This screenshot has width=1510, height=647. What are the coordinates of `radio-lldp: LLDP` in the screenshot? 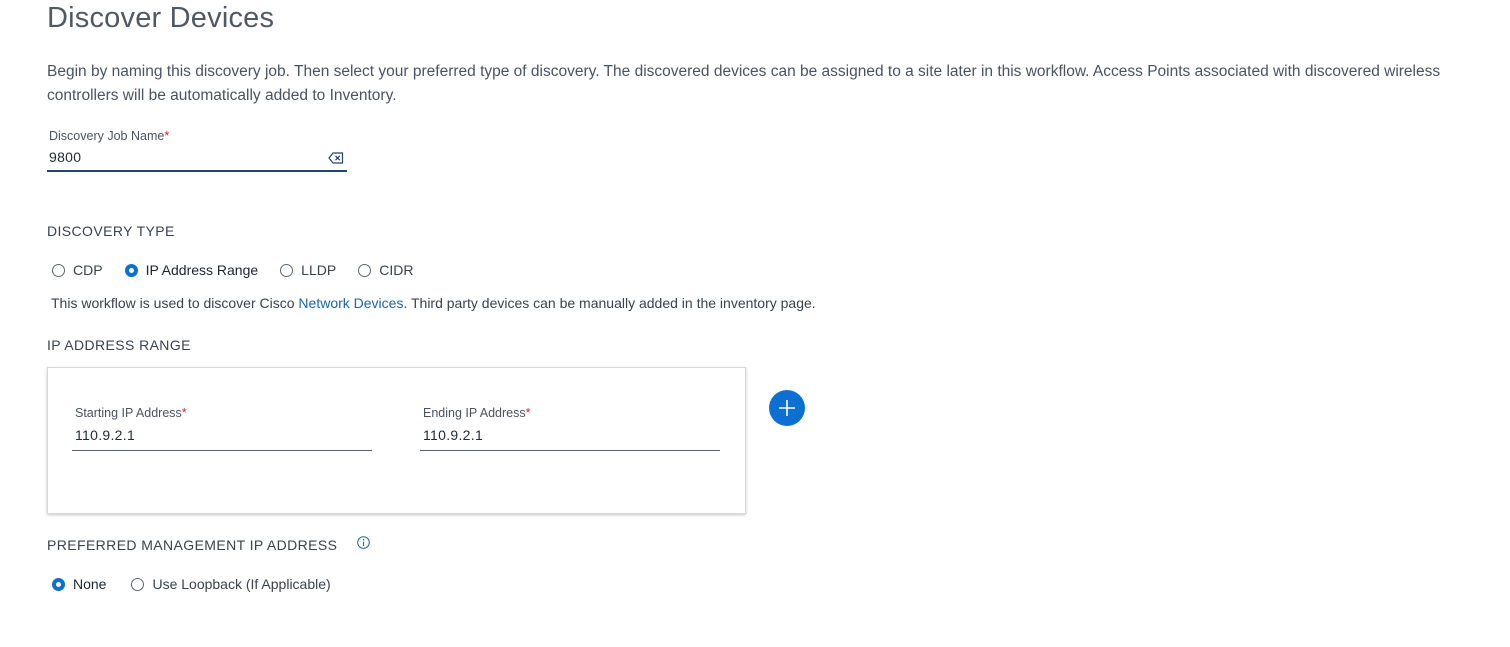 It's located at (308, 270).